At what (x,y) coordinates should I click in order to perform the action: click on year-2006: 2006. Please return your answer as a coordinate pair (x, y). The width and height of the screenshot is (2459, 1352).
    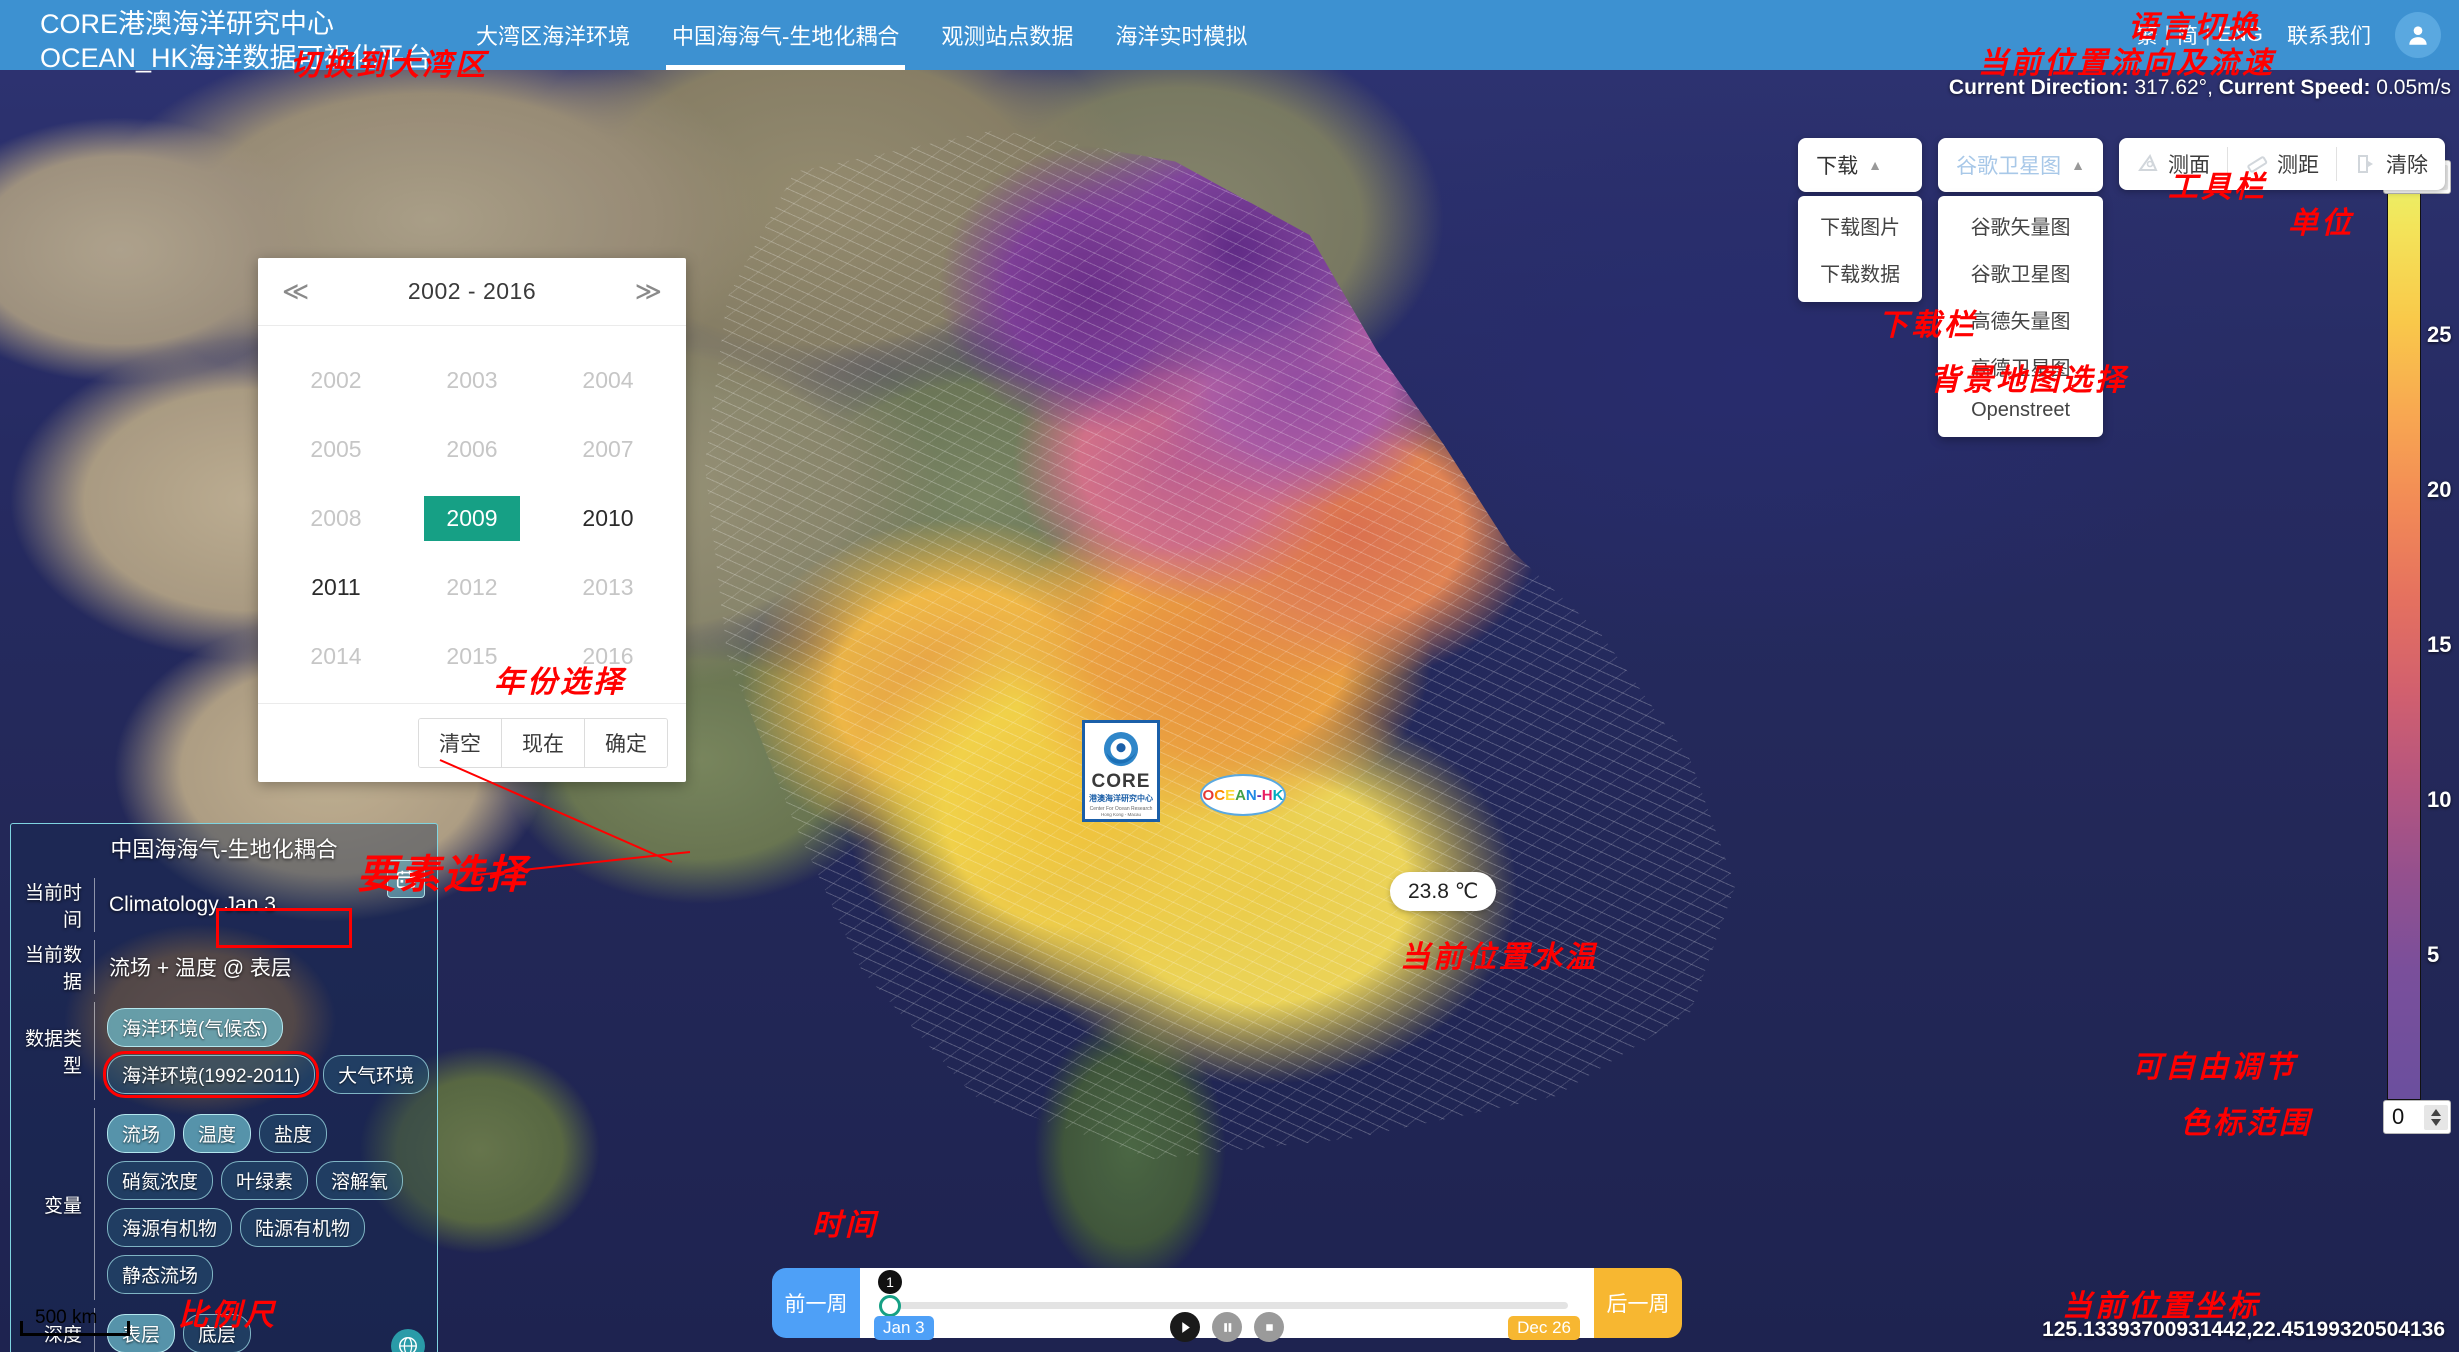
    Looking at the image, I should click on (471, 449).